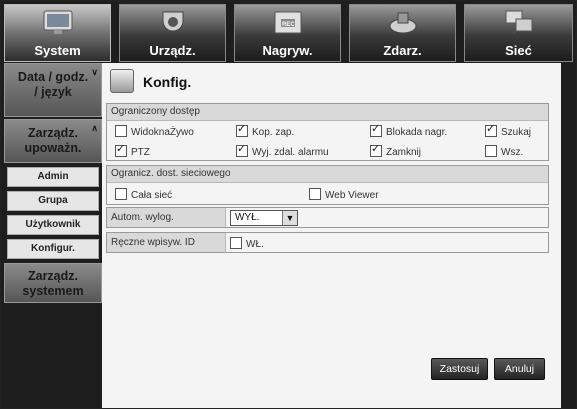 This screenshot has width=577, height=409. I want to click on tab-label: System, so click(57, 50).